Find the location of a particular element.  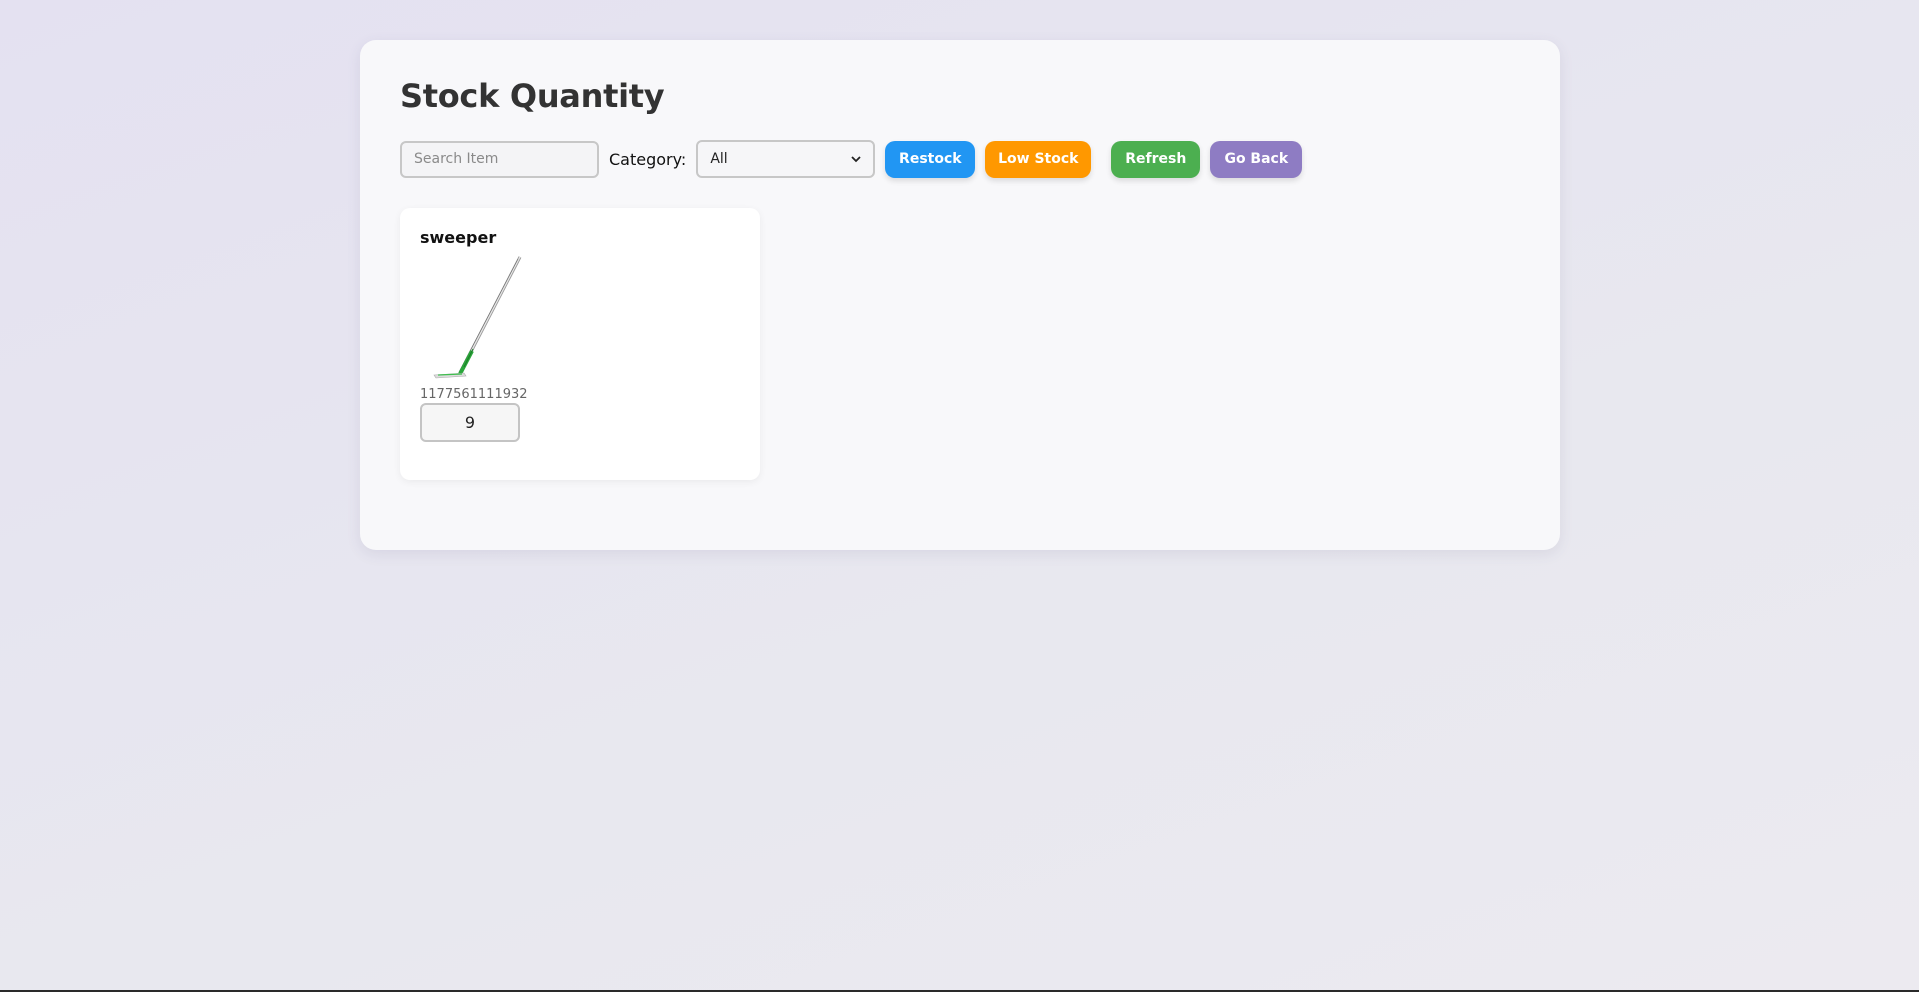

low-stock-button: Low Stock is located at coordinates (1038, 159).